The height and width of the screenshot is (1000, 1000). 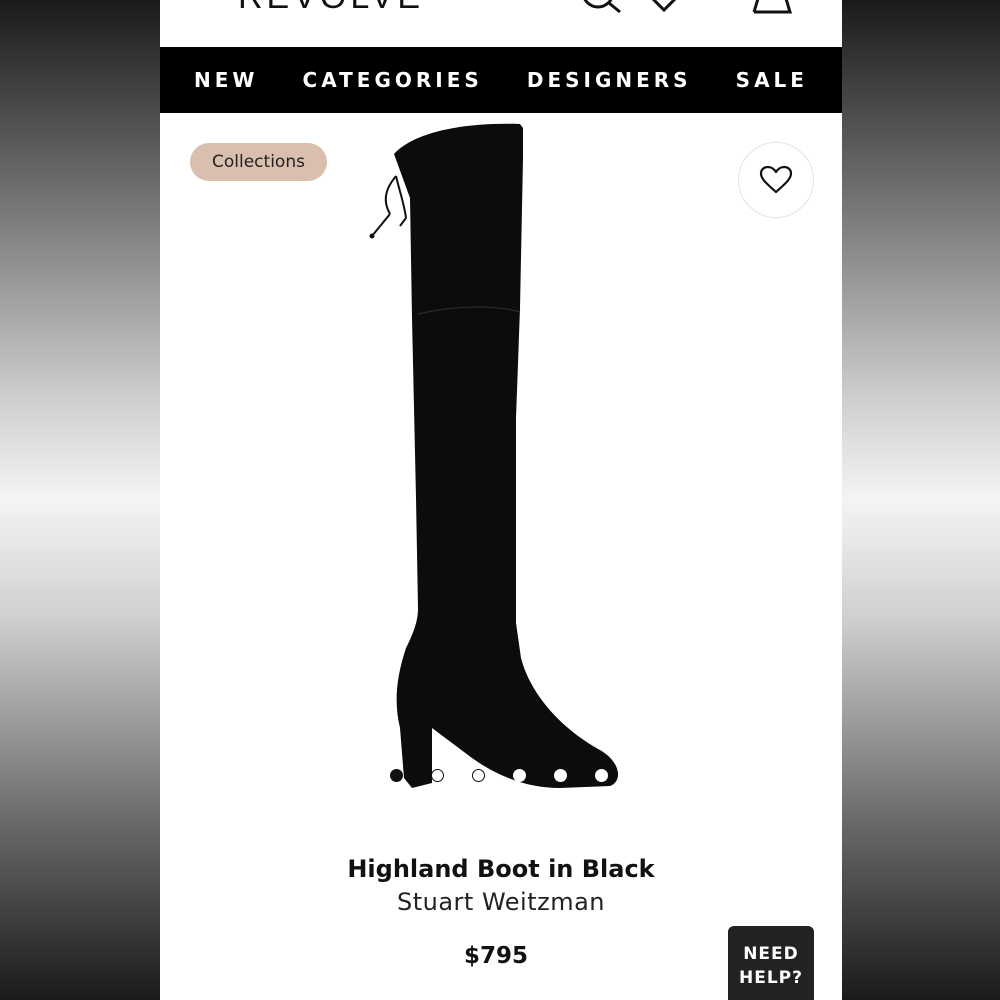 What do you see at coordinates (501, 869) in the screenshot?
I see `product-name: Highland Boot in Black` at bounding box center [501, 869].